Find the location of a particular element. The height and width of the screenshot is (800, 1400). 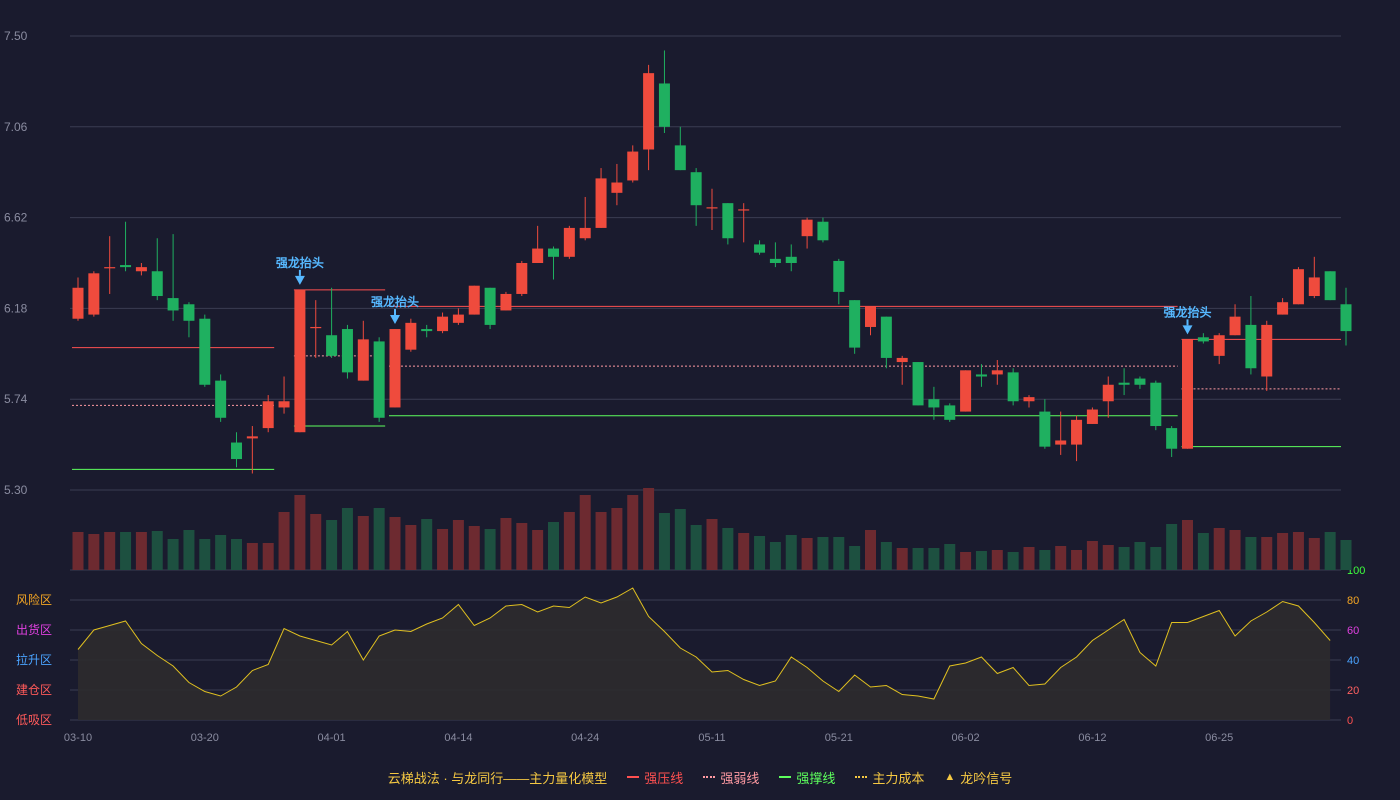

legend-item-dragon-signal: ▲ 龙吟信号 is located at coordinates (978, 777).